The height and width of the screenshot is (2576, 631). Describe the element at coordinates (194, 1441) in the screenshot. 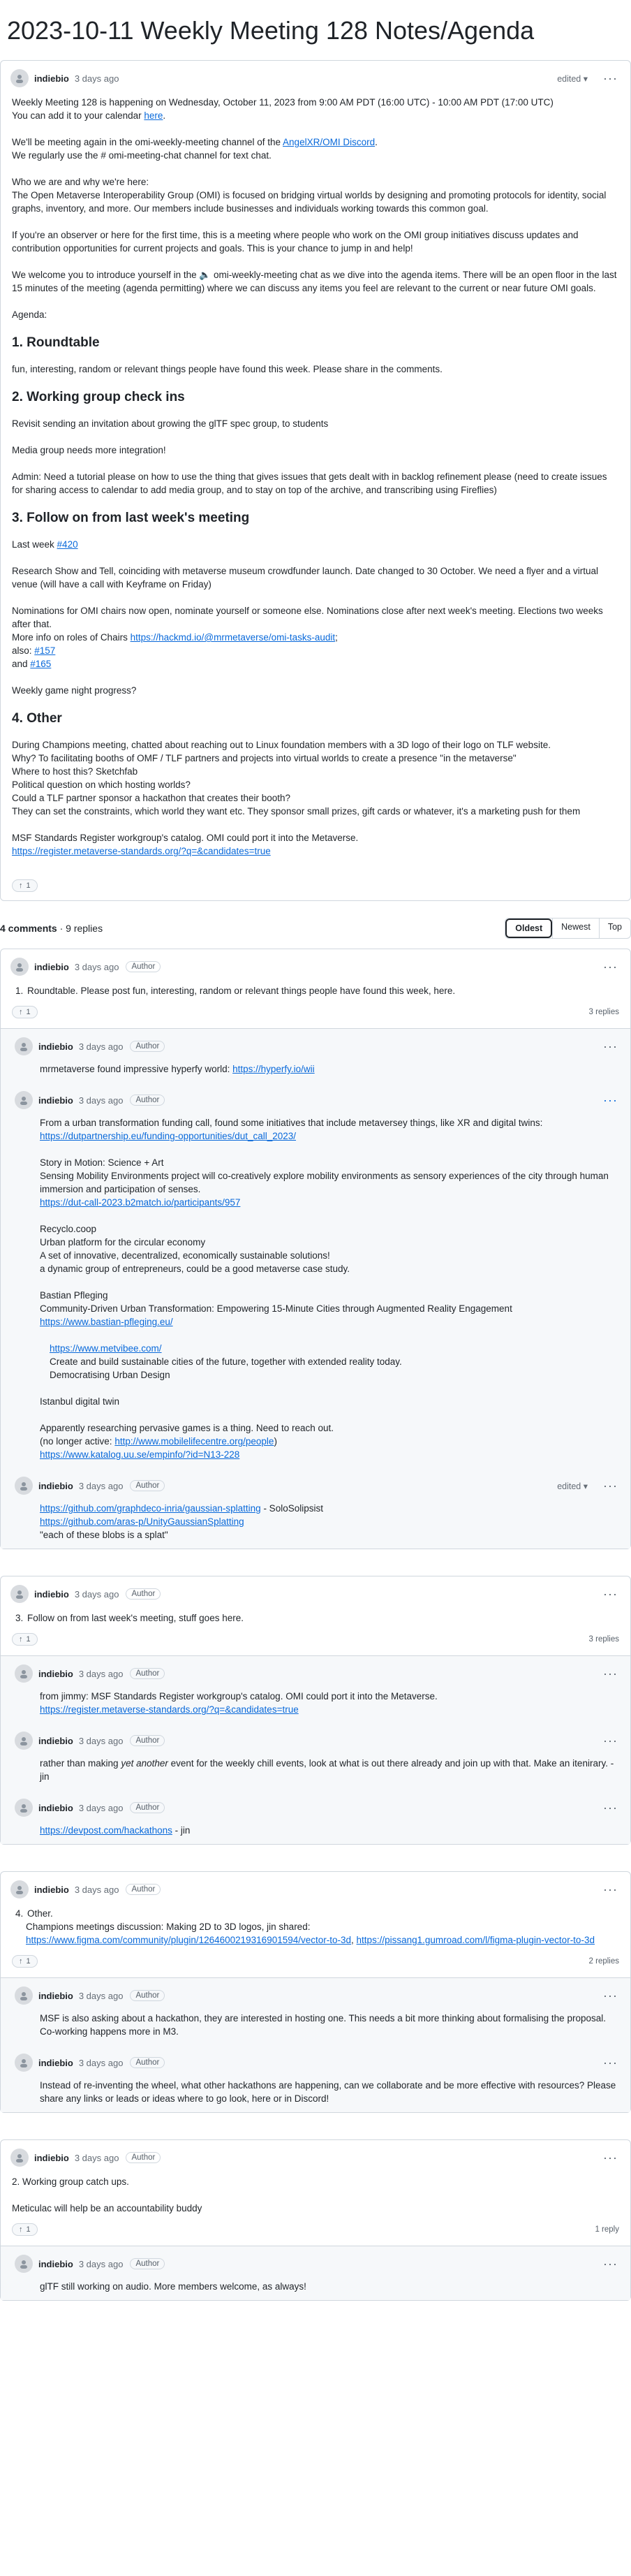

I see `mobilelife-link: http://www.mobilelifecentre.org/people` at that location.